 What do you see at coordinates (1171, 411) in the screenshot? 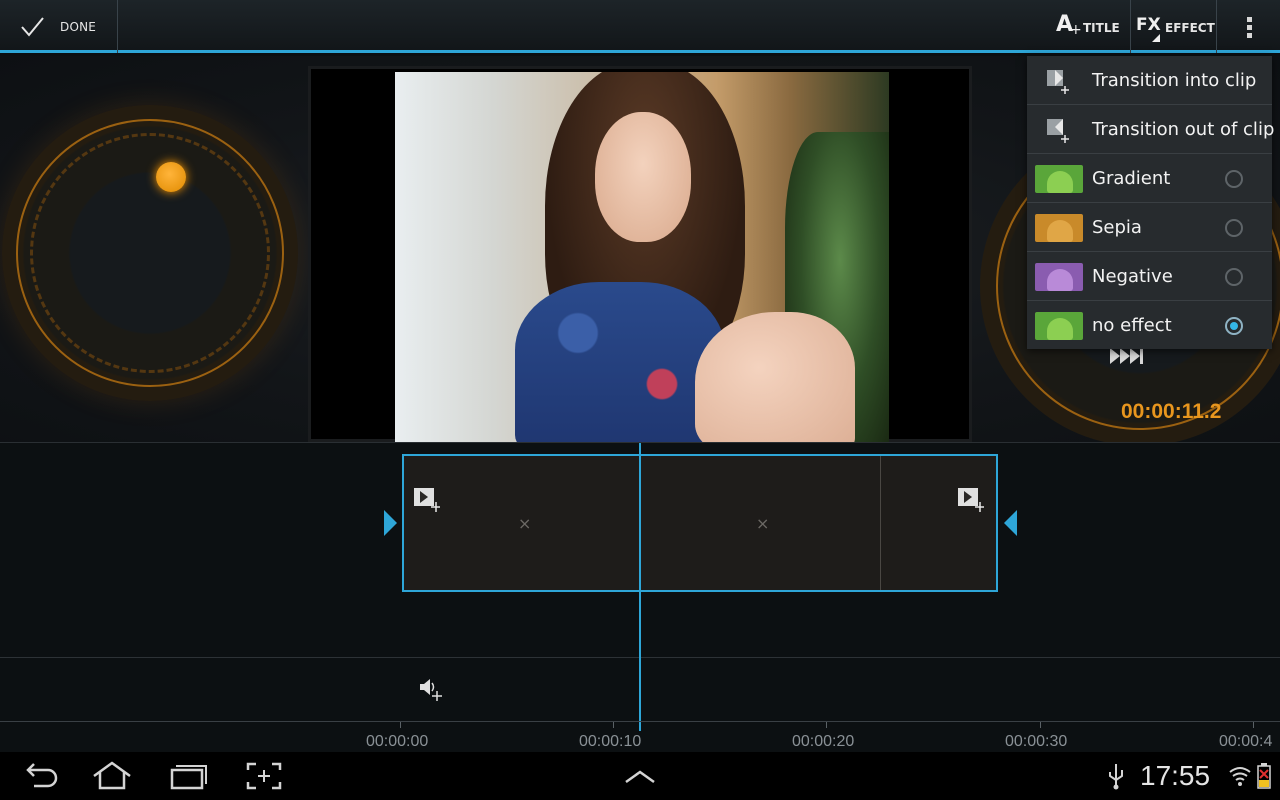
I see `timecode-display: 00:00:11.2` at bounding box center [1171, 411].